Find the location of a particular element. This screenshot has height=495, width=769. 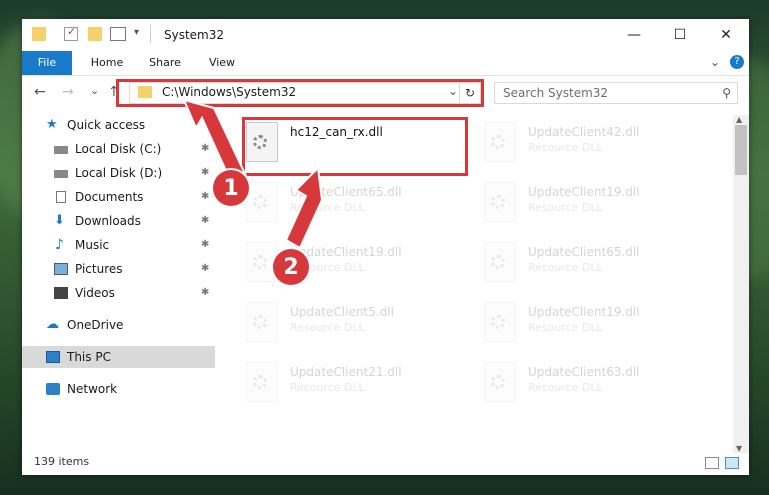

step-2-callout: 2 is located at coordinates (291, 267).